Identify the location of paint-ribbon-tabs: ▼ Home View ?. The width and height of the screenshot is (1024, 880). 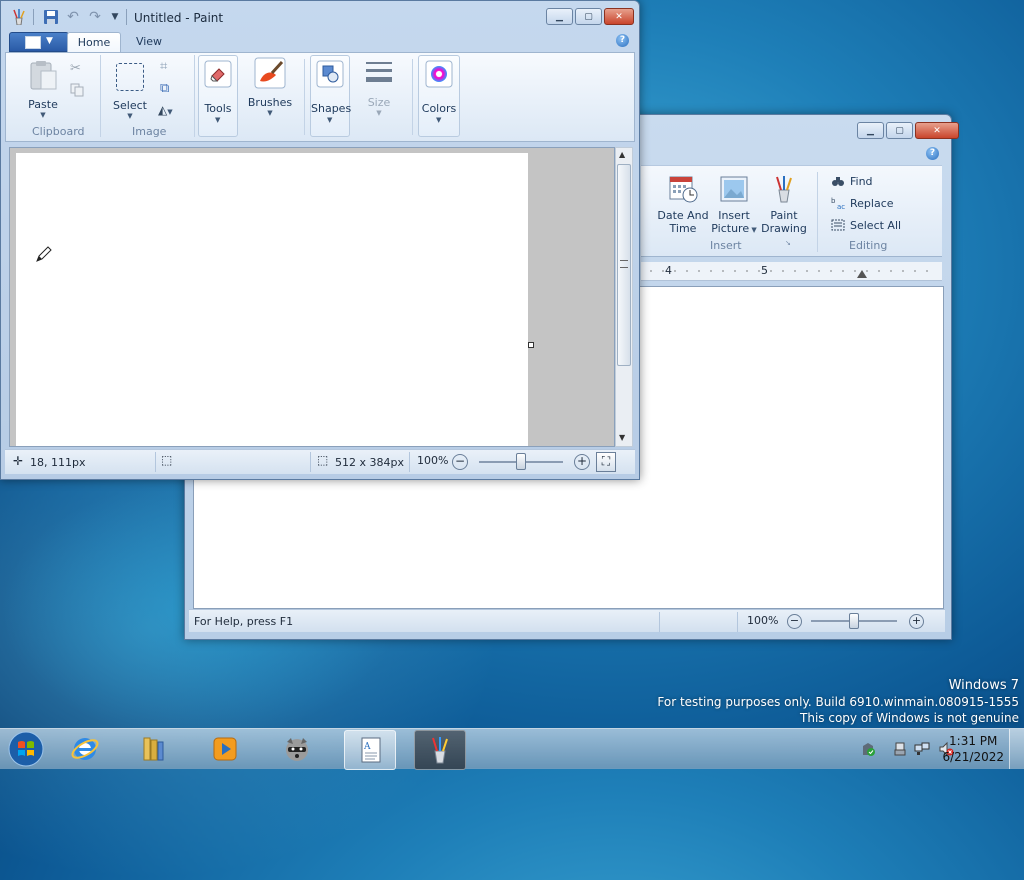
(320, 41).